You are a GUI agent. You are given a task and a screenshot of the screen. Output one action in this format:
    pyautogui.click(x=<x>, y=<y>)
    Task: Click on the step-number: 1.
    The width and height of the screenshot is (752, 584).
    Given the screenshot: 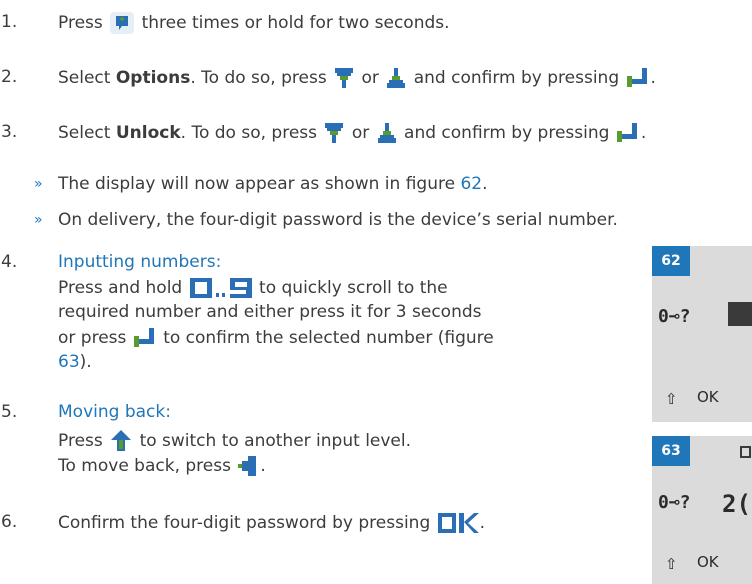 What is the action you would take?
    pyautogui.click(x=9, y=22)
    